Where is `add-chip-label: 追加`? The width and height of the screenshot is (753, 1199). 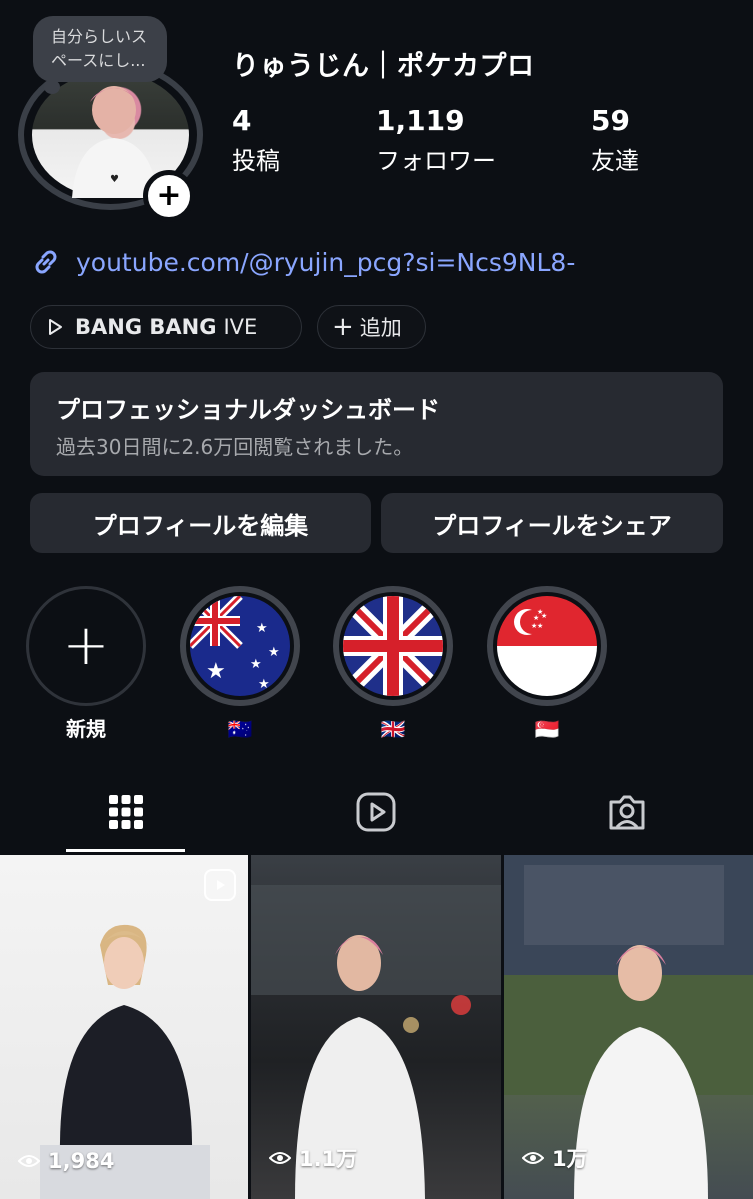
add-chip-label: 追加 is located at coordinates (380, 328).